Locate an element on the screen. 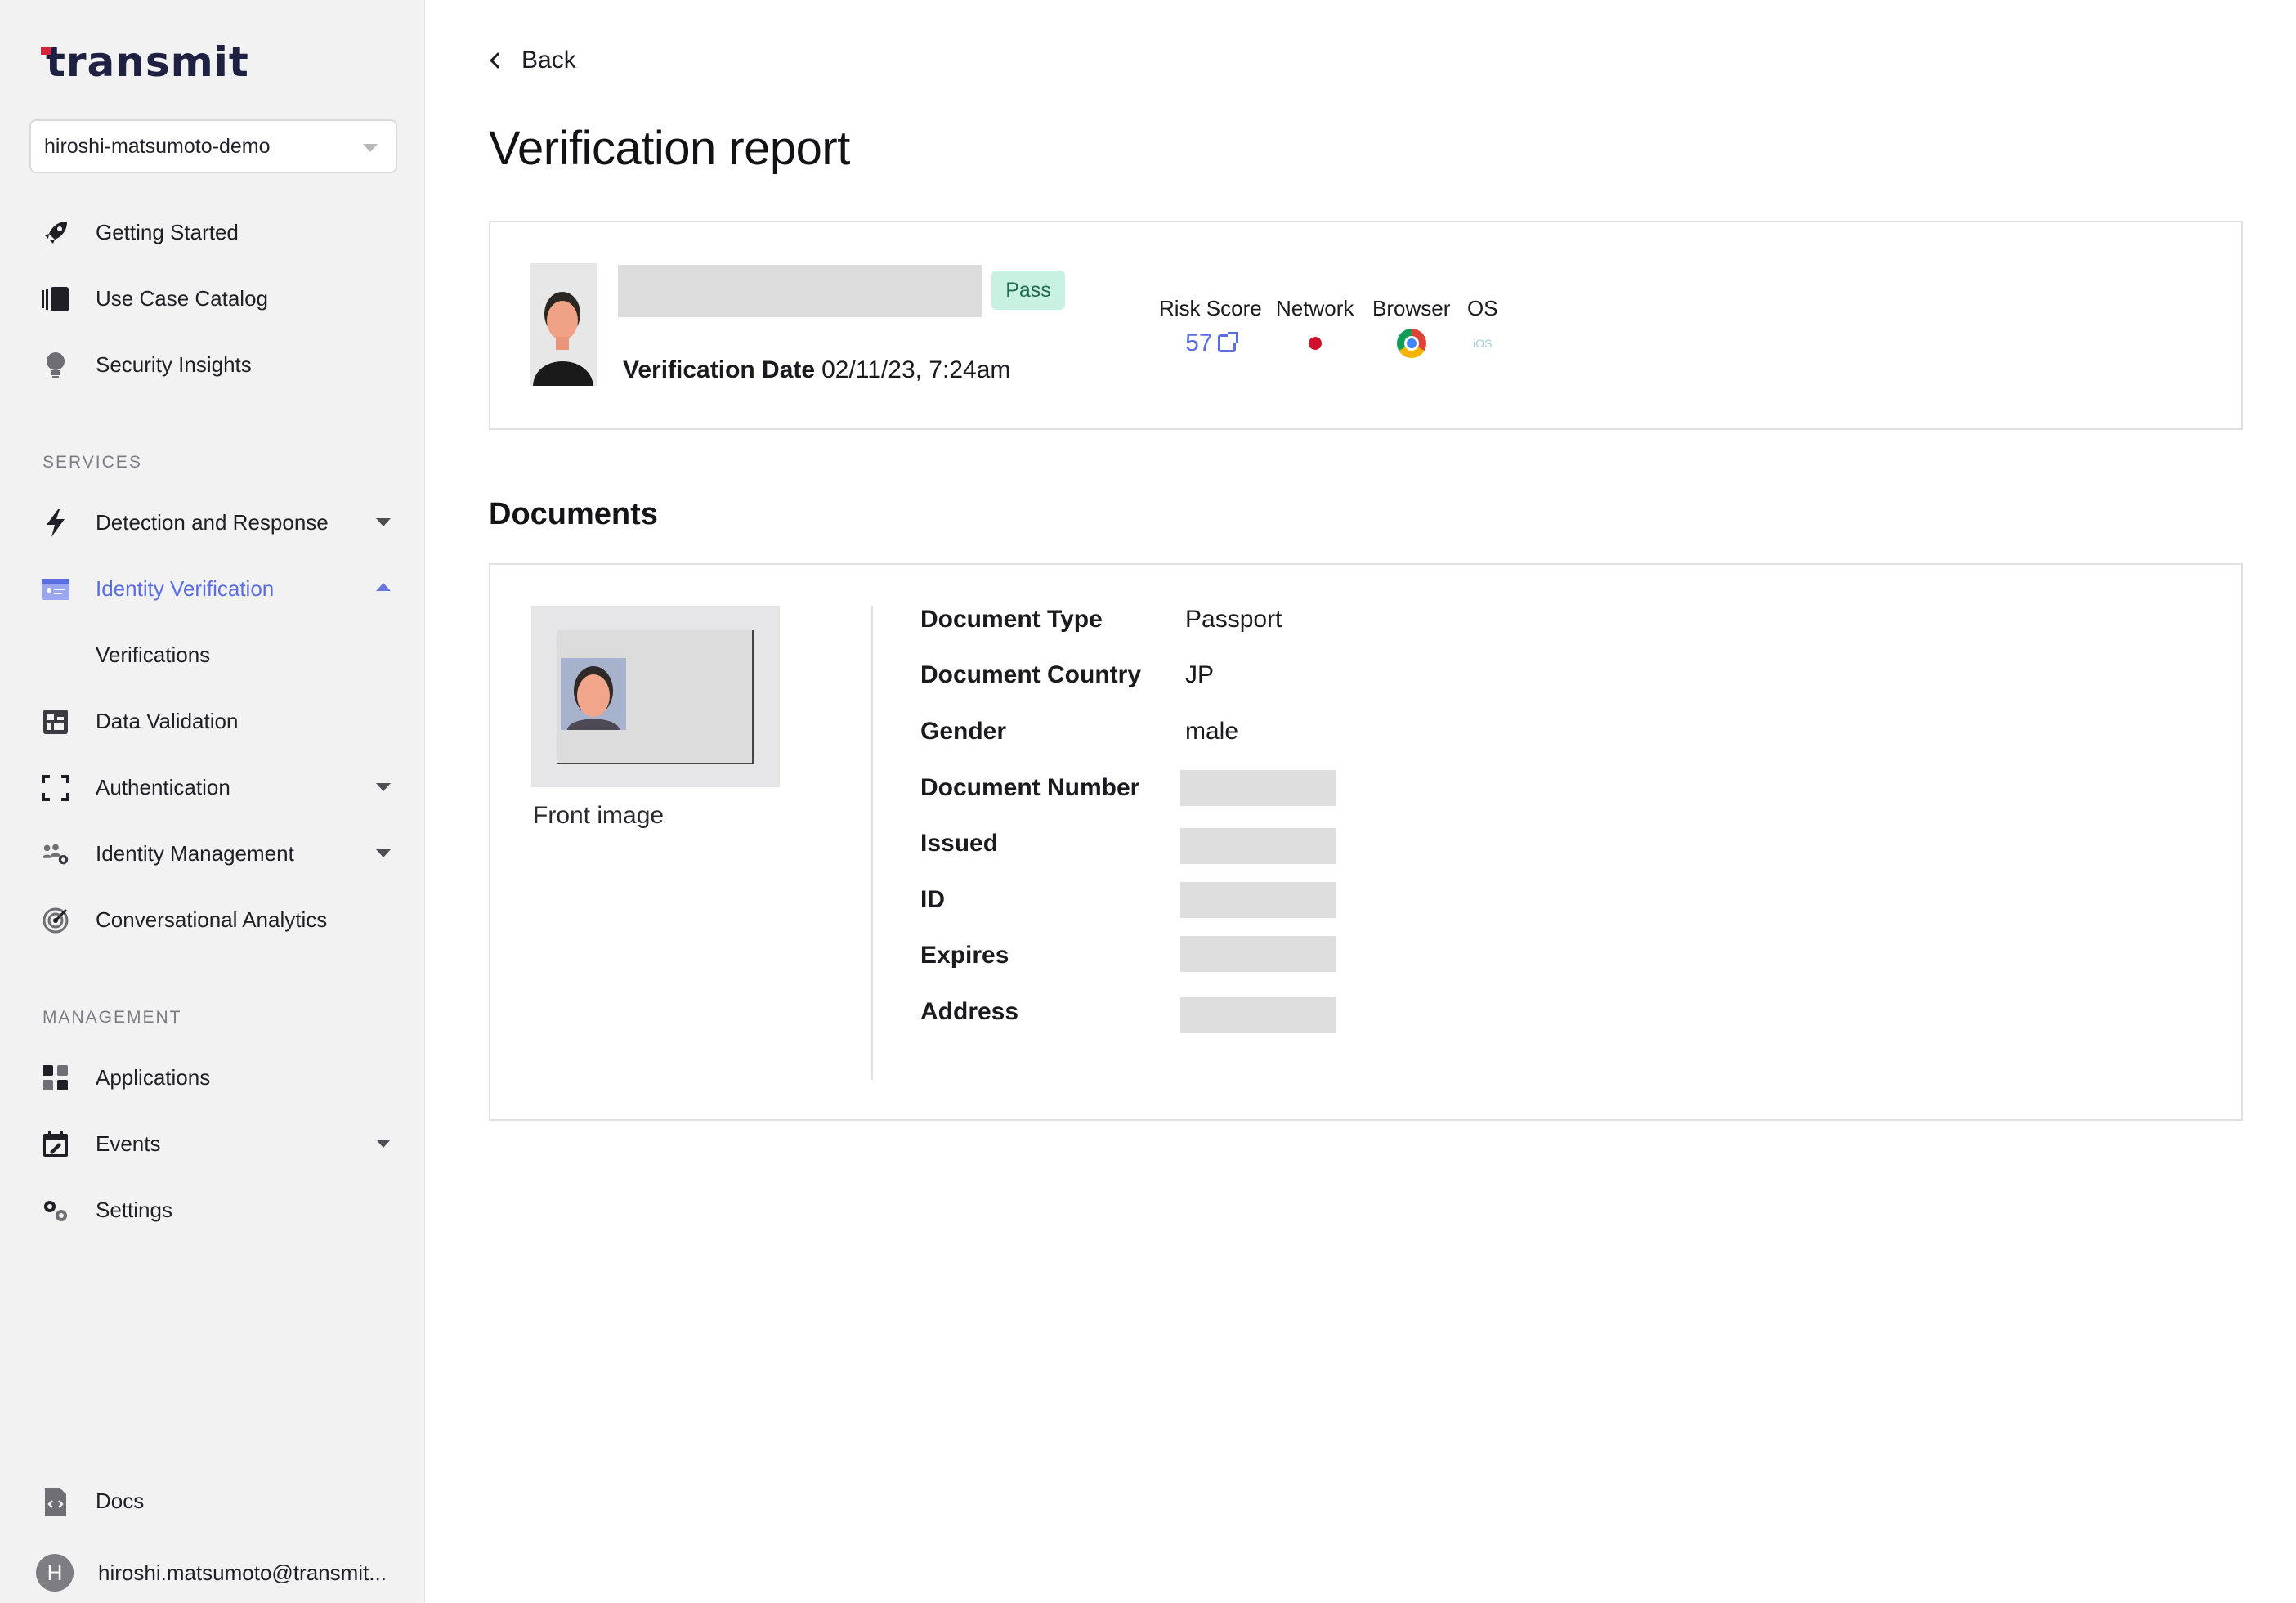 Image resolution: width=2296 pixels, height=1603 pixels. document-photo is located at coordinates (593, 694).